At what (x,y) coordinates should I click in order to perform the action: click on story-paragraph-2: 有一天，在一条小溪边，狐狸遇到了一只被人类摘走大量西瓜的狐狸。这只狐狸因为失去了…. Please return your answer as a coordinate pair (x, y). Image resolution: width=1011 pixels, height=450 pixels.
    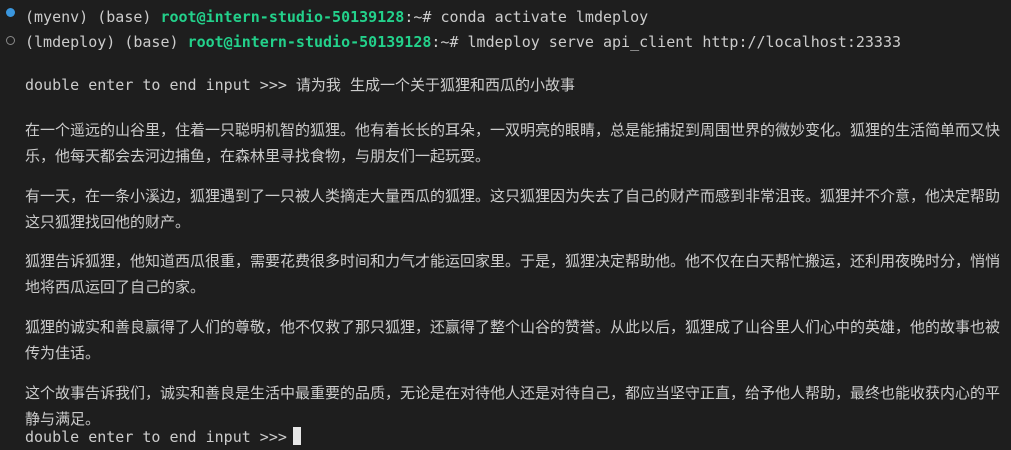
    Looking at the image, I should click on (513, 209).